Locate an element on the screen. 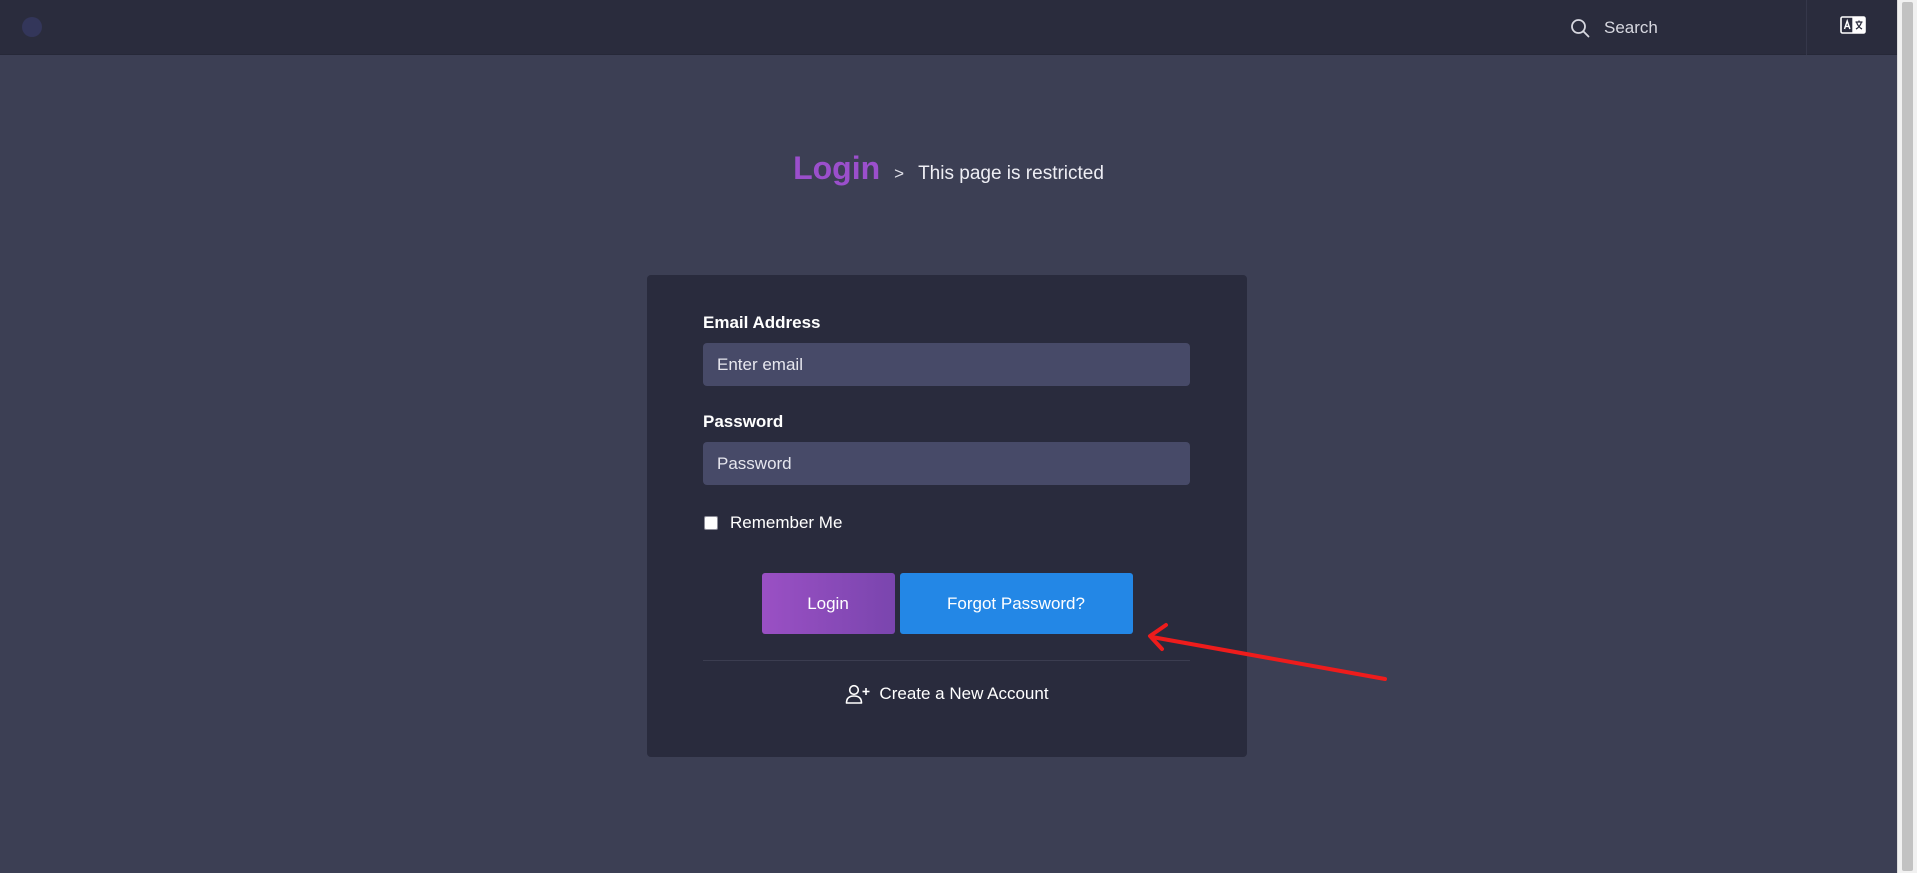 Image resolution: width=1917 pixels, height=873 pixels. search-label: Search is located at coordinates (1631, 27).